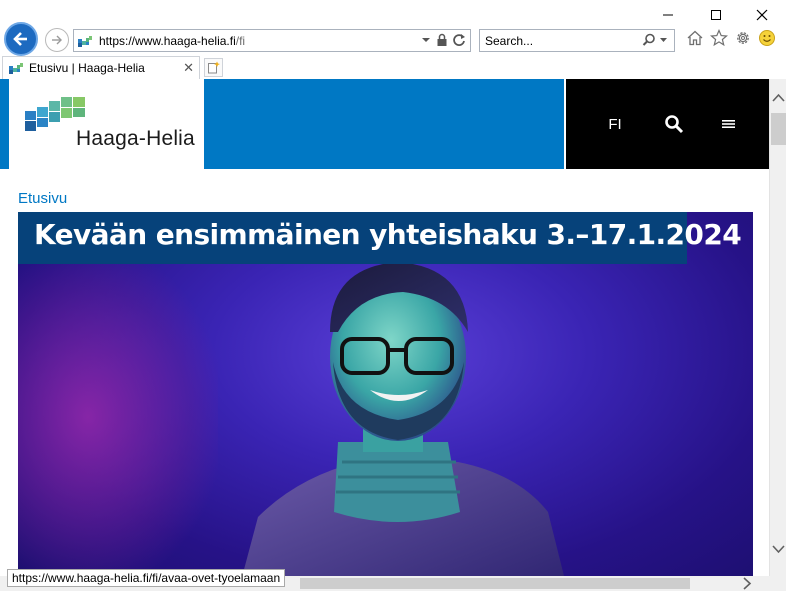  What do you see at coordinates (393, 67) in the screenshot?
I see `tab-strip: Etusivu | Haaga-Helia ✕` at bounding box center [393, 67].